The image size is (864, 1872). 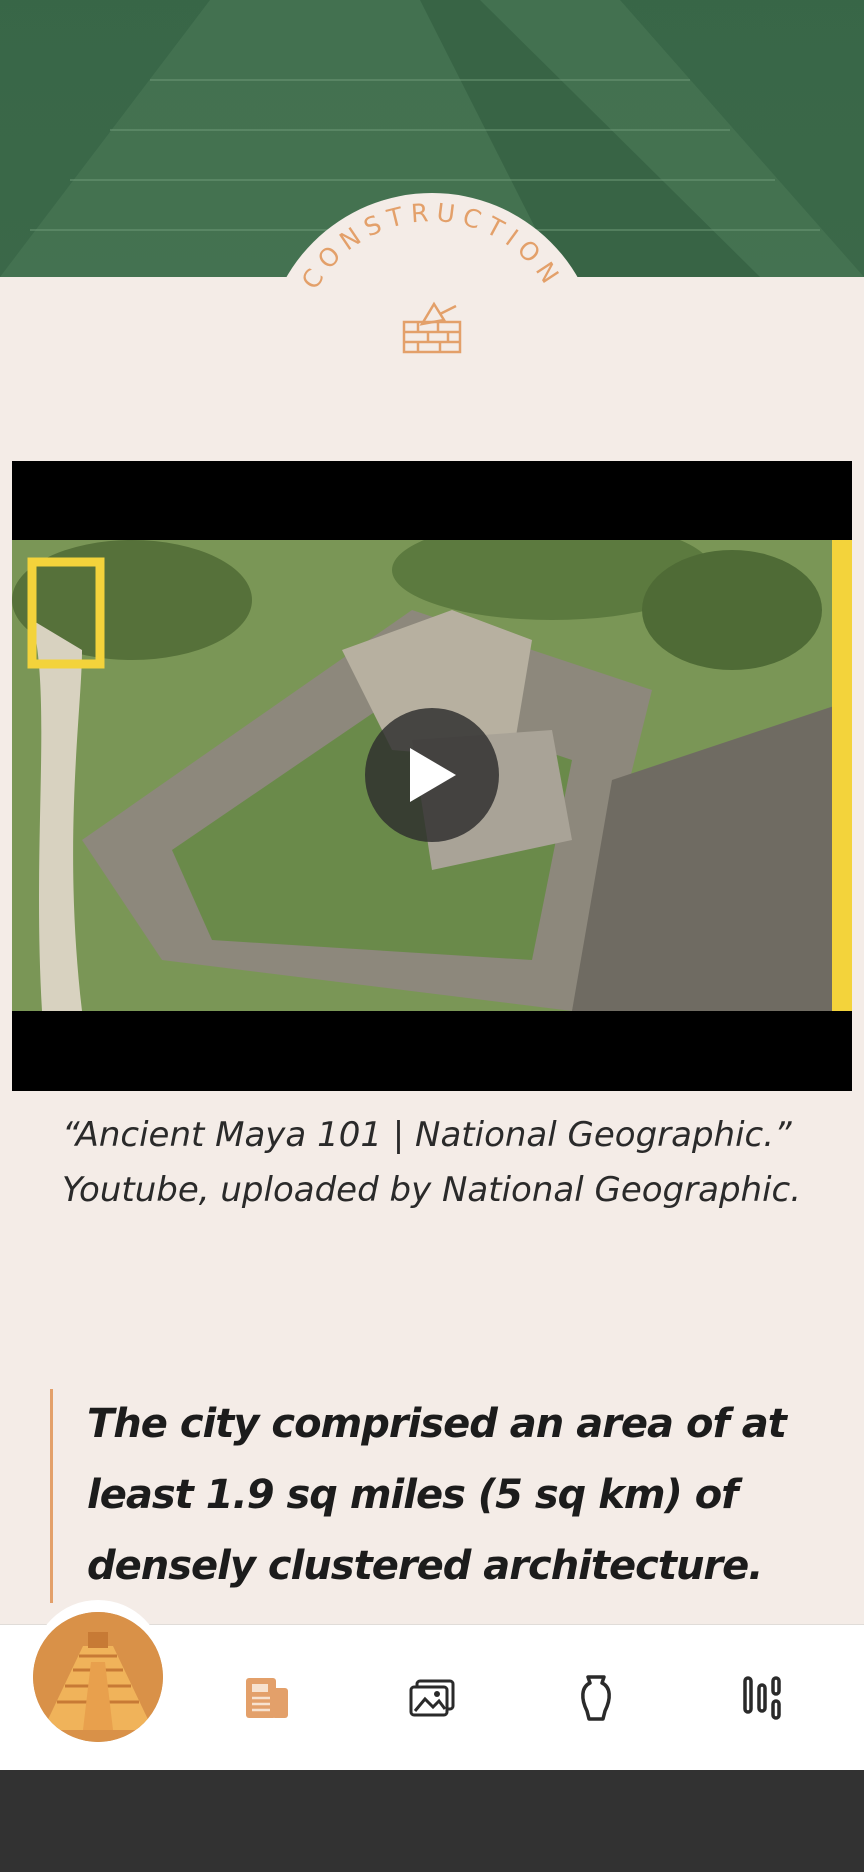 I want to click on vase-icon, so click(x=596, y=1698).